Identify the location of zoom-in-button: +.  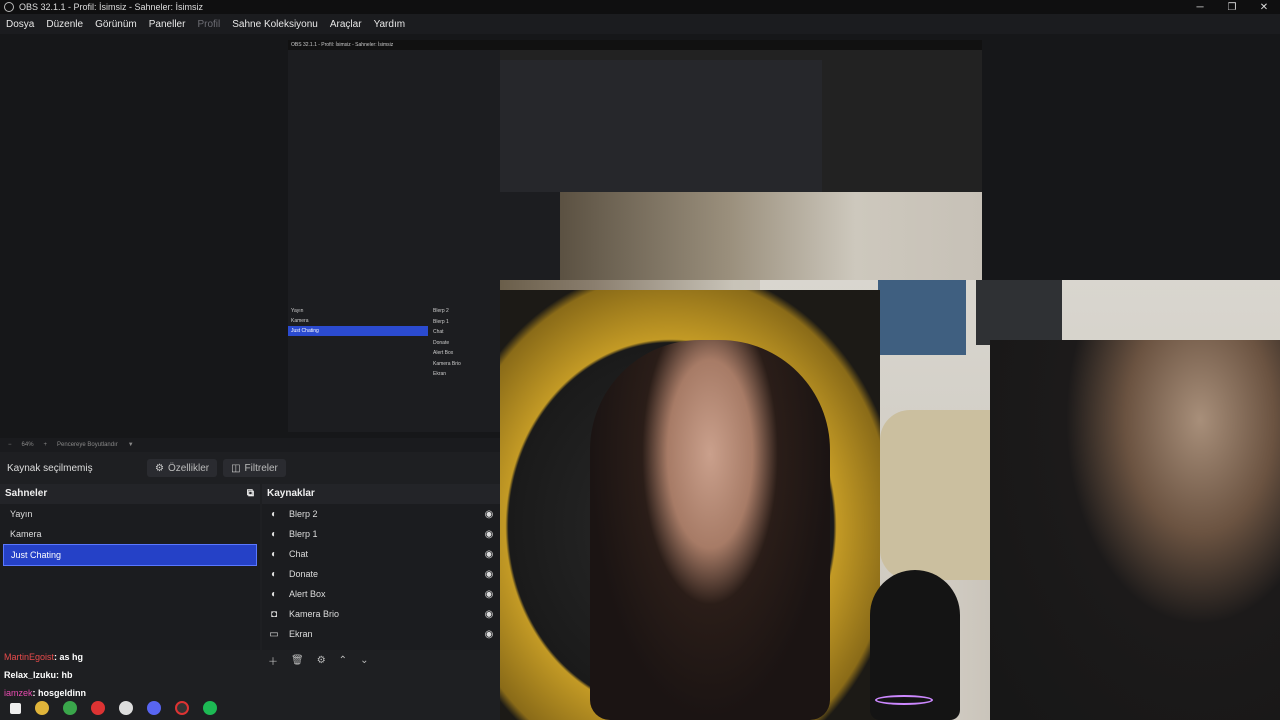
(46, 445).